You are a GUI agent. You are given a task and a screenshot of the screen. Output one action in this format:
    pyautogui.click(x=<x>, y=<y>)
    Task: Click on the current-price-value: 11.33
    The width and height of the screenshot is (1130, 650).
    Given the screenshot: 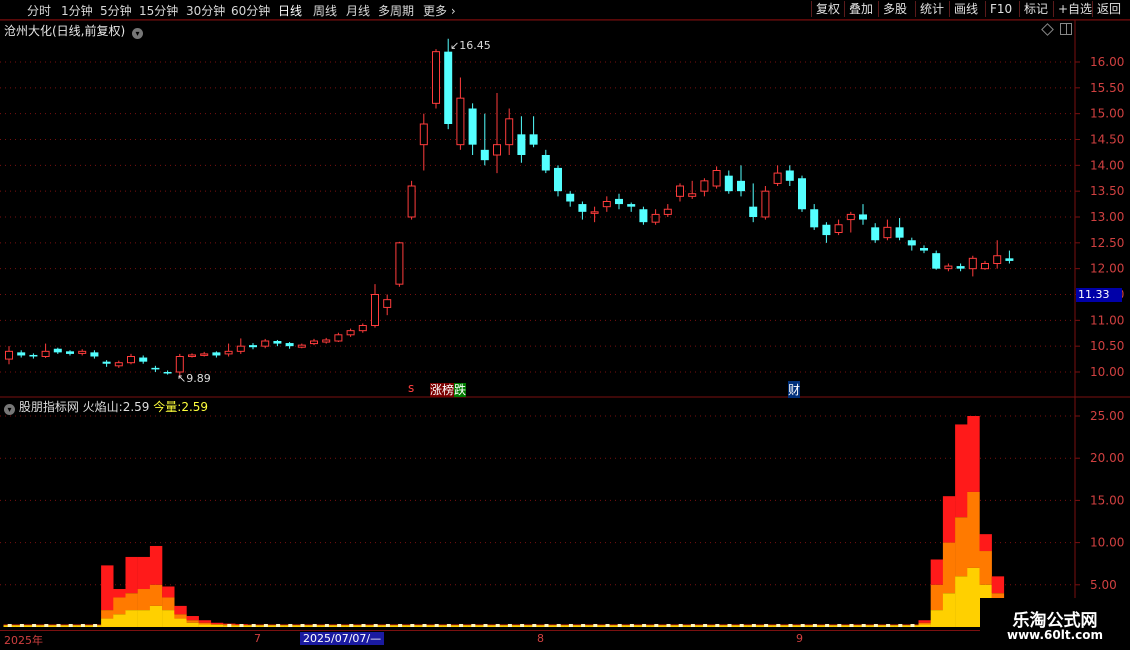 What is the action you would take?
    pyautogui.click(x=1094, y=294)
    